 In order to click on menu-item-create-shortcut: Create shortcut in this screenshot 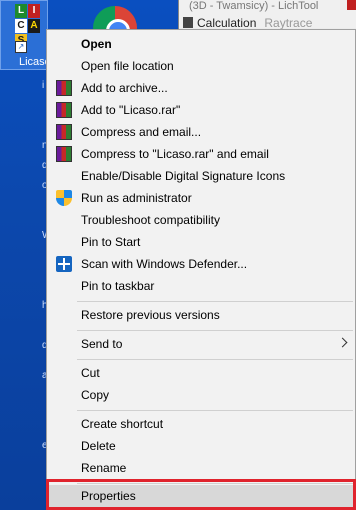, I will do `click(201, 424)`.